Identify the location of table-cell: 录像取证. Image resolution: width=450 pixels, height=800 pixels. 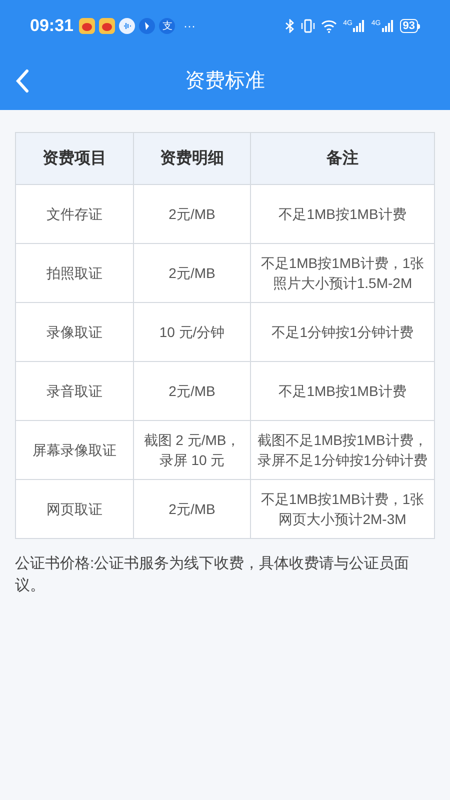
(75, 332).